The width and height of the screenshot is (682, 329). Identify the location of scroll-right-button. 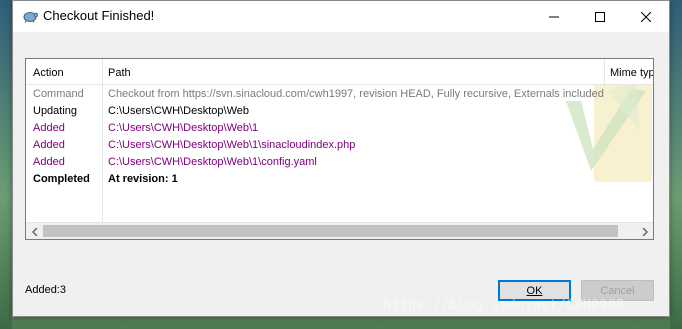
(644, 231).